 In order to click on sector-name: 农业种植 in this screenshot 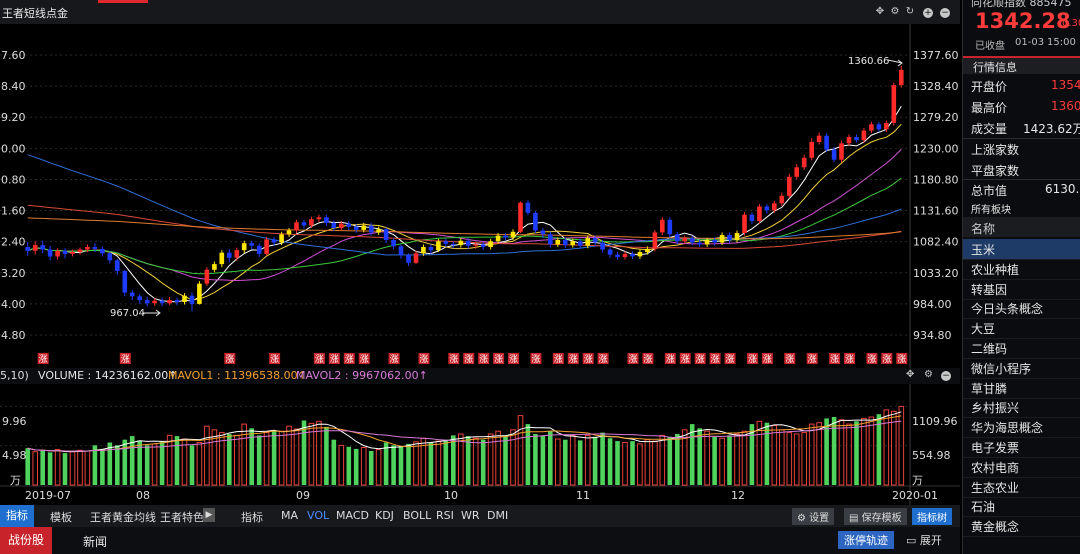, I will do `click(995, 269)`.